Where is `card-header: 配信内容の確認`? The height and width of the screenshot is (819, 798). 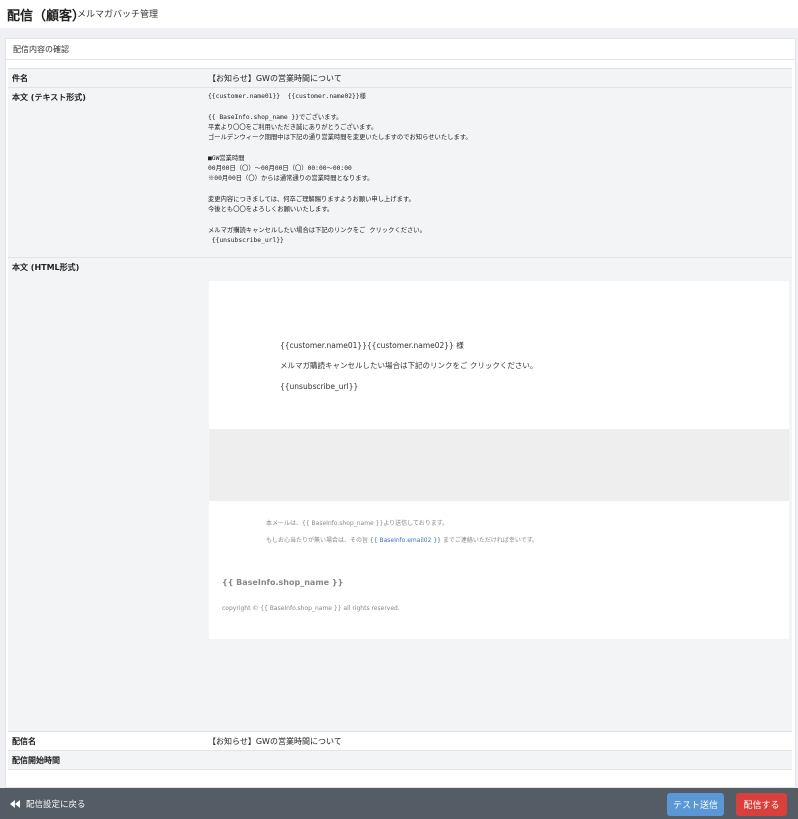
card-header: 配信内容の確認 is located at coordinates (400, 49).